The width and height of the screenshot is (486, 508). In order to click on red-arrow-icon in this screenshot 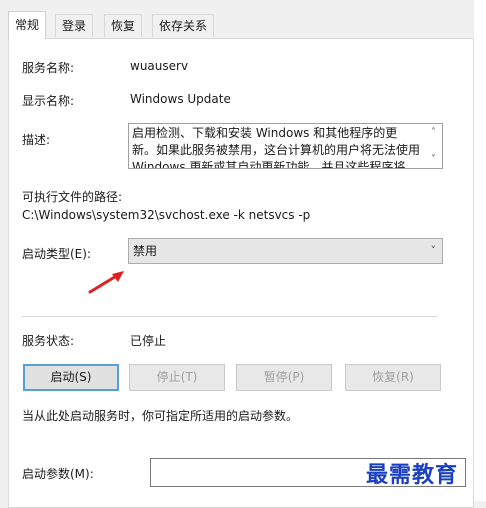, I will do `click(106, 282)`.